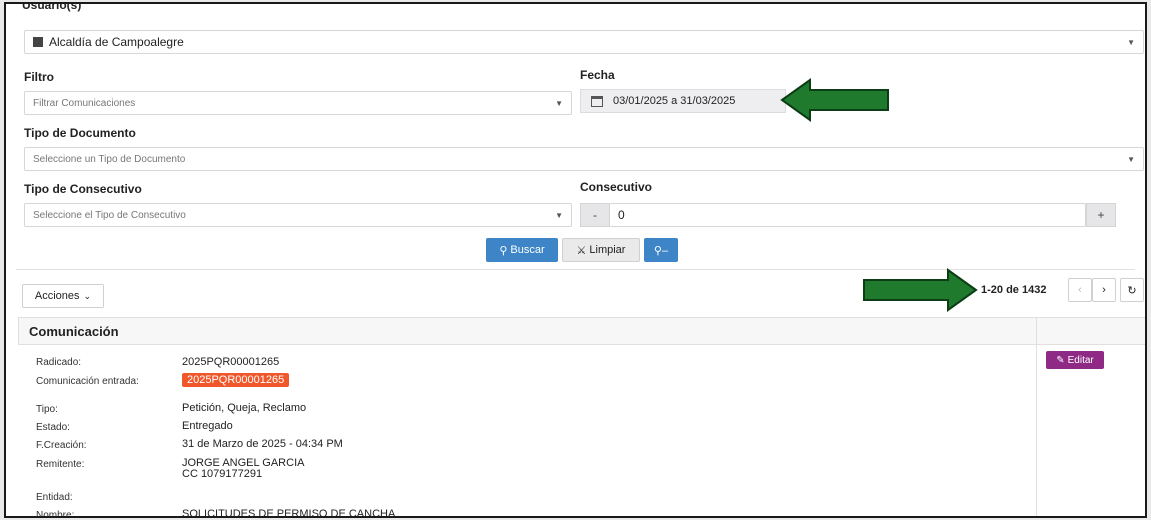  I want to click on refresh-icon: ↻, so click(1132, 290).